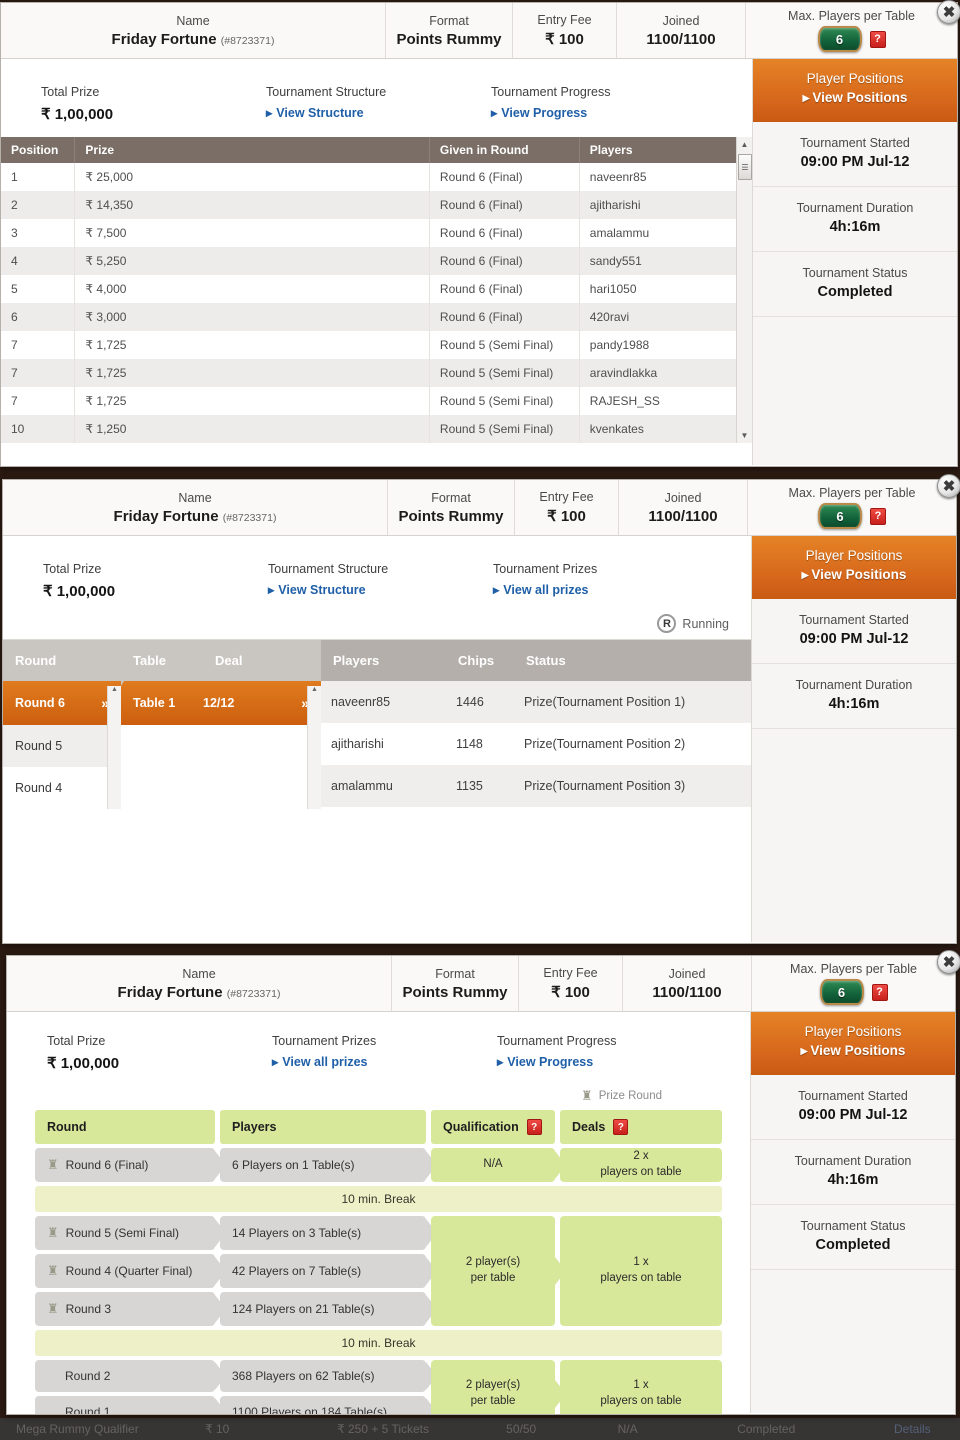 The width and height of the screenshot is (960, 1440). I want to click on sidebar-value: 4h:16m, so click(854, 704).